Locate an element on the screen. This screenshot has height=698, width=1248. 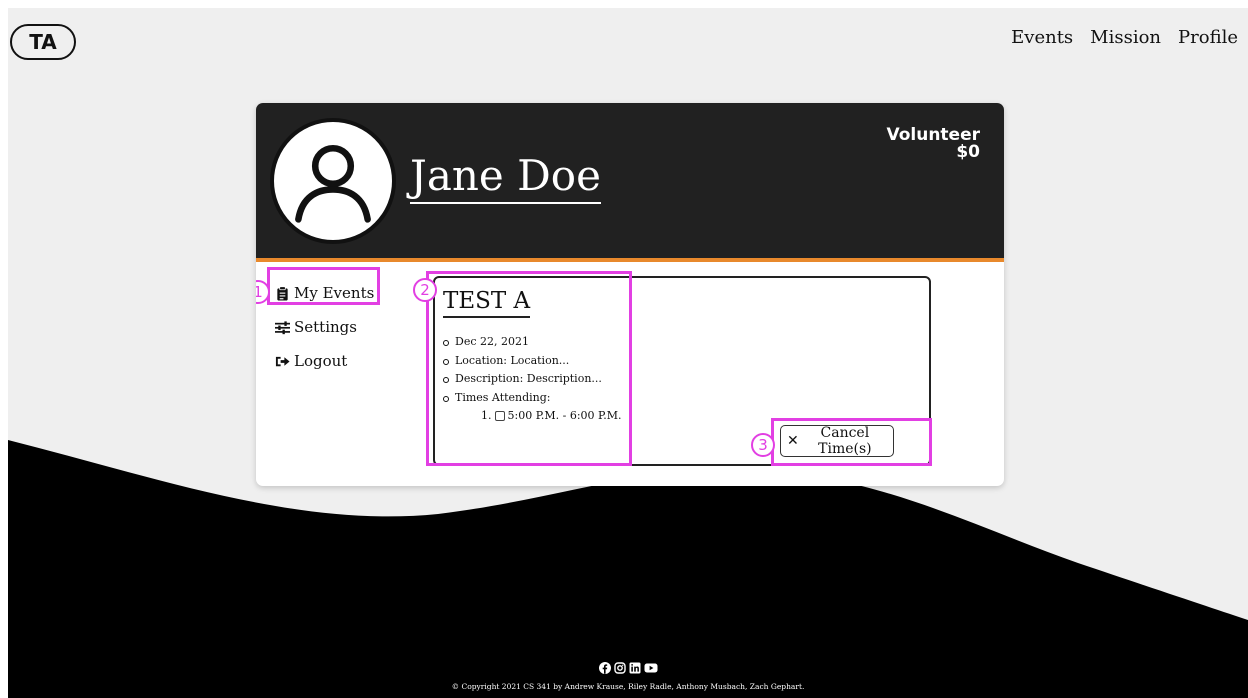
nav-profile: Profile is located at coordinates (1208, 37).